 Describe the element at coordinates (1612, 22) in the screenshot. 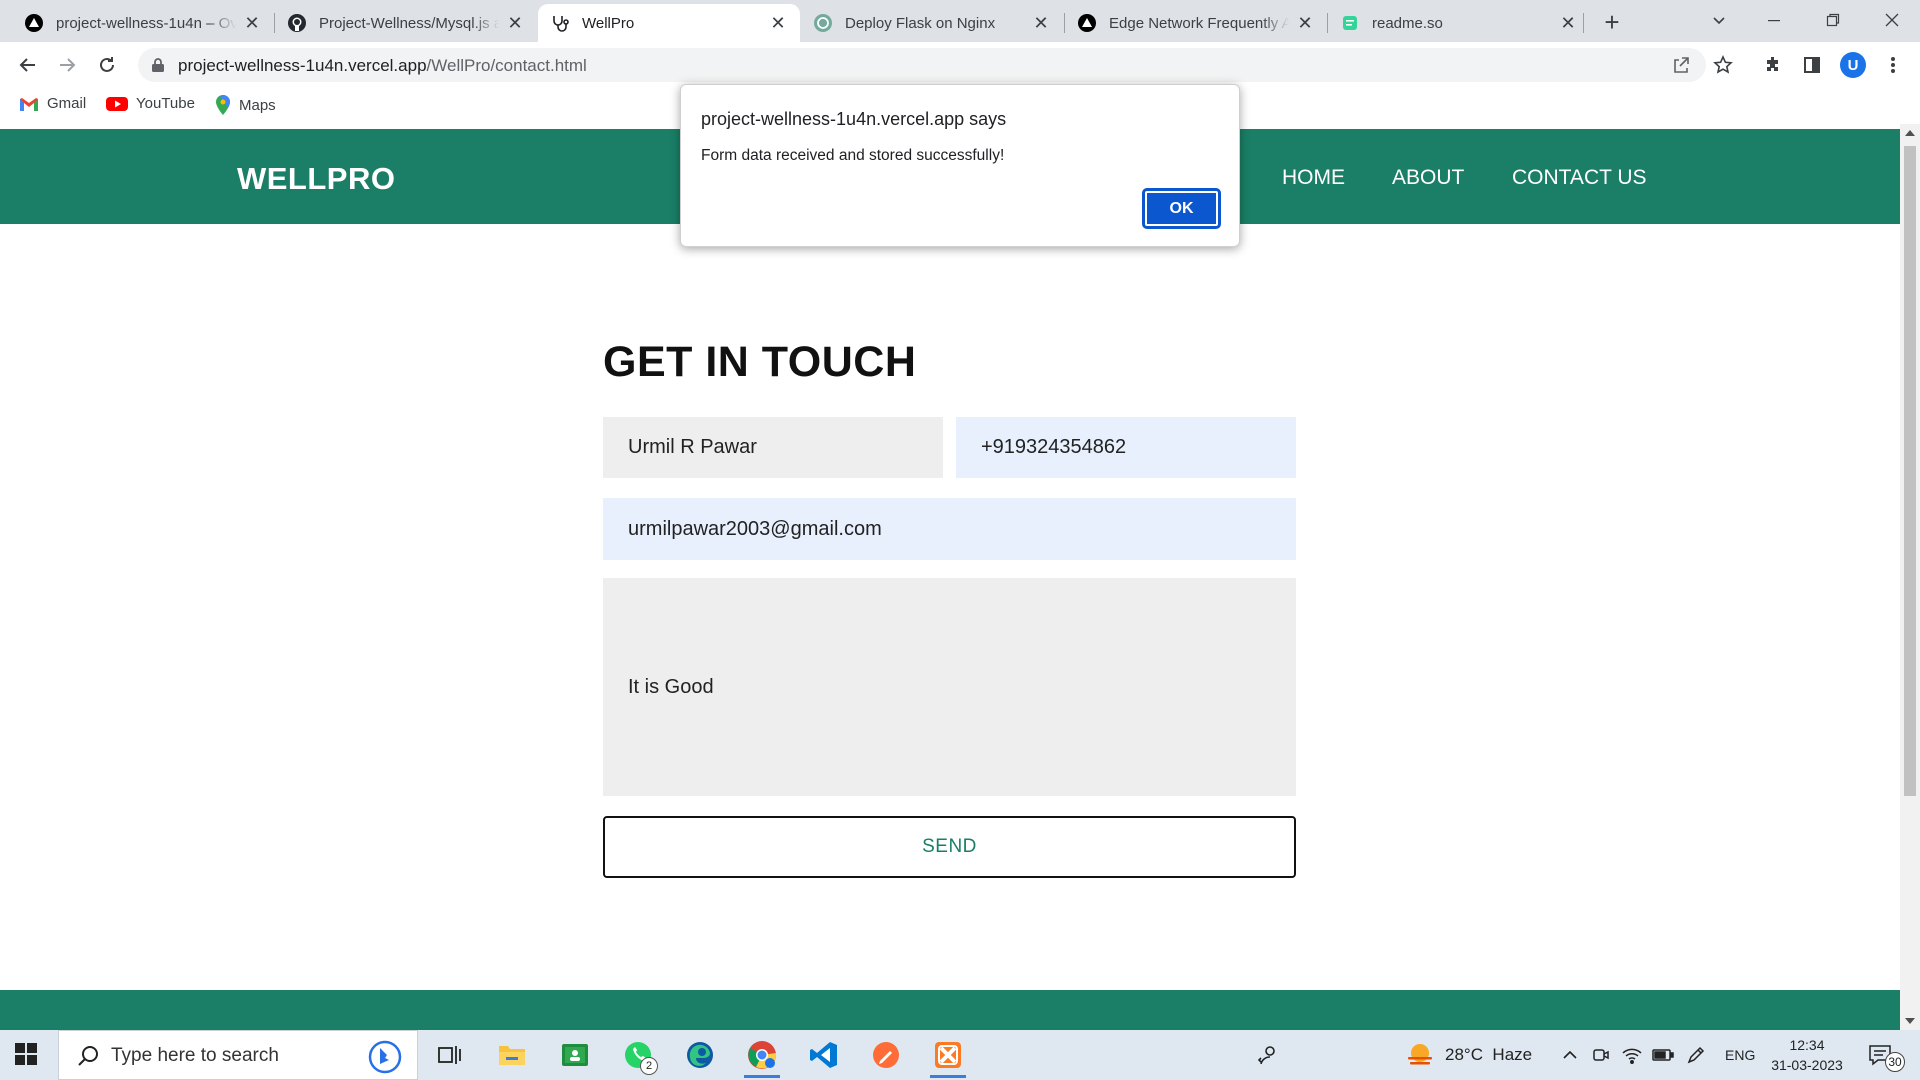

I see `new-tab-button: +` at that location.